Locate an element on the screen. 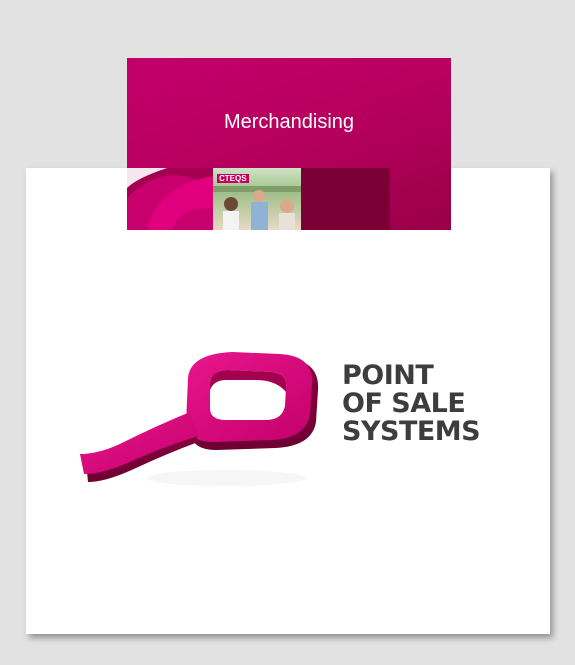  magnifier-p-logo-icon is located at coordinates (199, 419).